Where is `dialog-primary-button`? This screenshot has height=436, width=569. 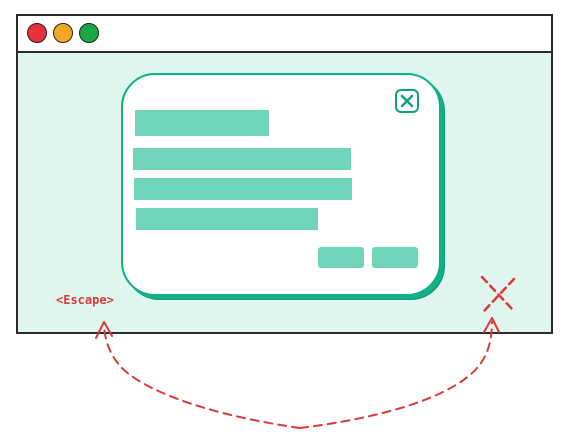
dialog-primary-button is located at coordinates (395, 257).